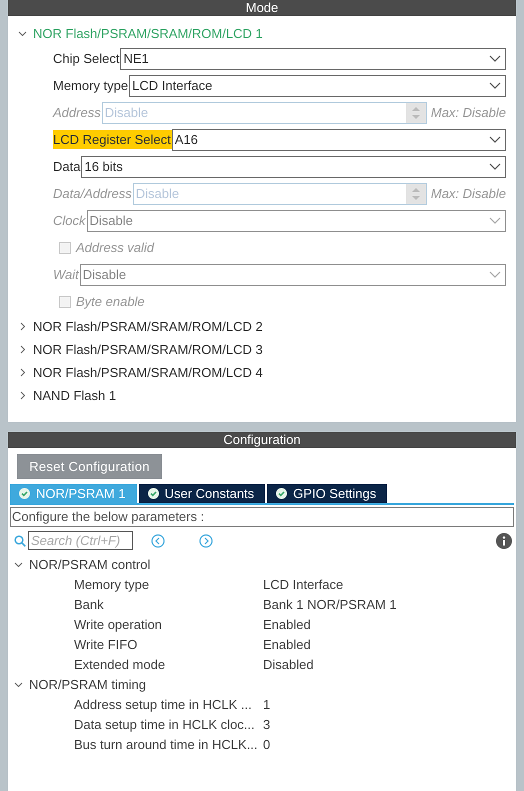 This screenshot has width=524, height=791. I want to click on parameter-value: Disabled, so click(289, 664).